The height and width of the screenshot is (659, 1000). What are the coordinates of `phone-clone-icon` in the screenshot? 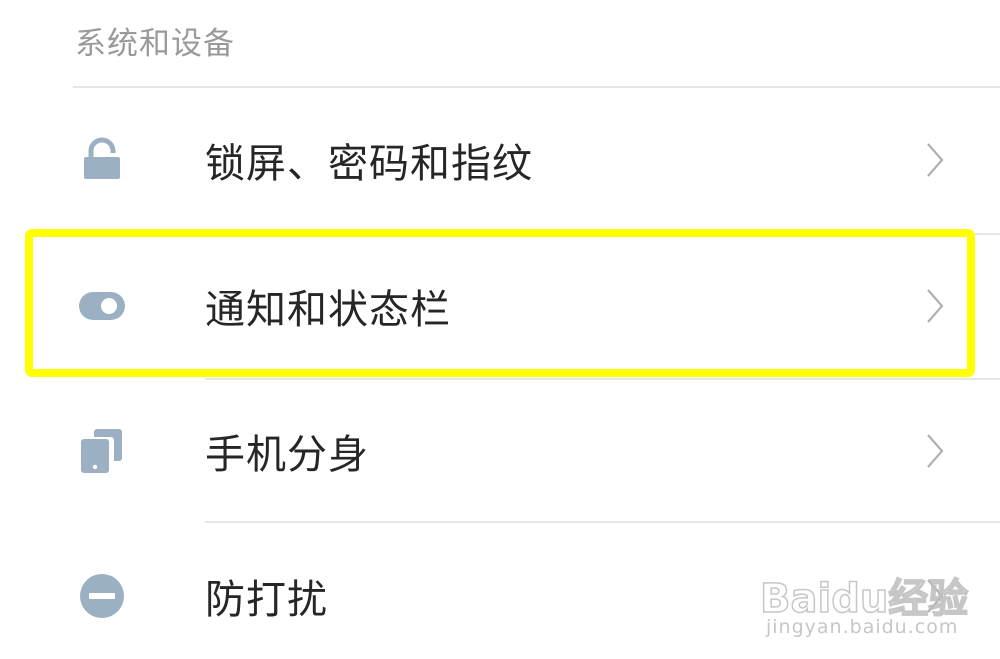 It's located at (101, 451).